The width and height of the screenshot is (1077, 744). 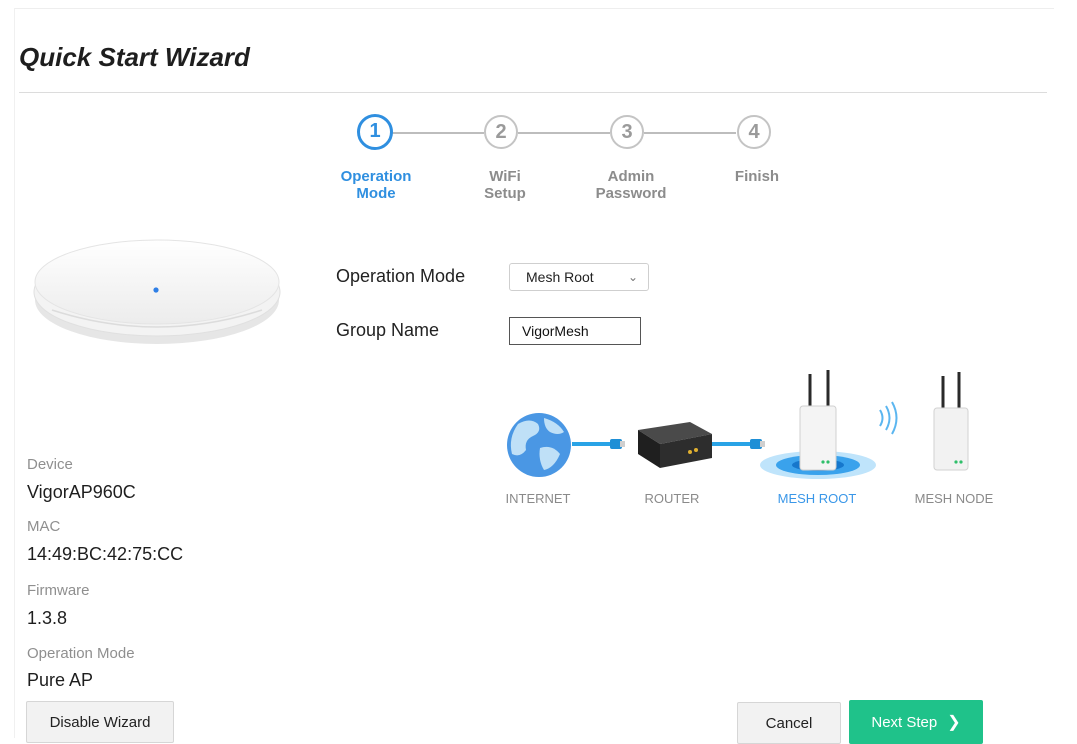 What do you see at coordinates (560, 277) in the screenshot?
I see `operation-mode-value: Mesh Root` at bounding box center [560, 277].